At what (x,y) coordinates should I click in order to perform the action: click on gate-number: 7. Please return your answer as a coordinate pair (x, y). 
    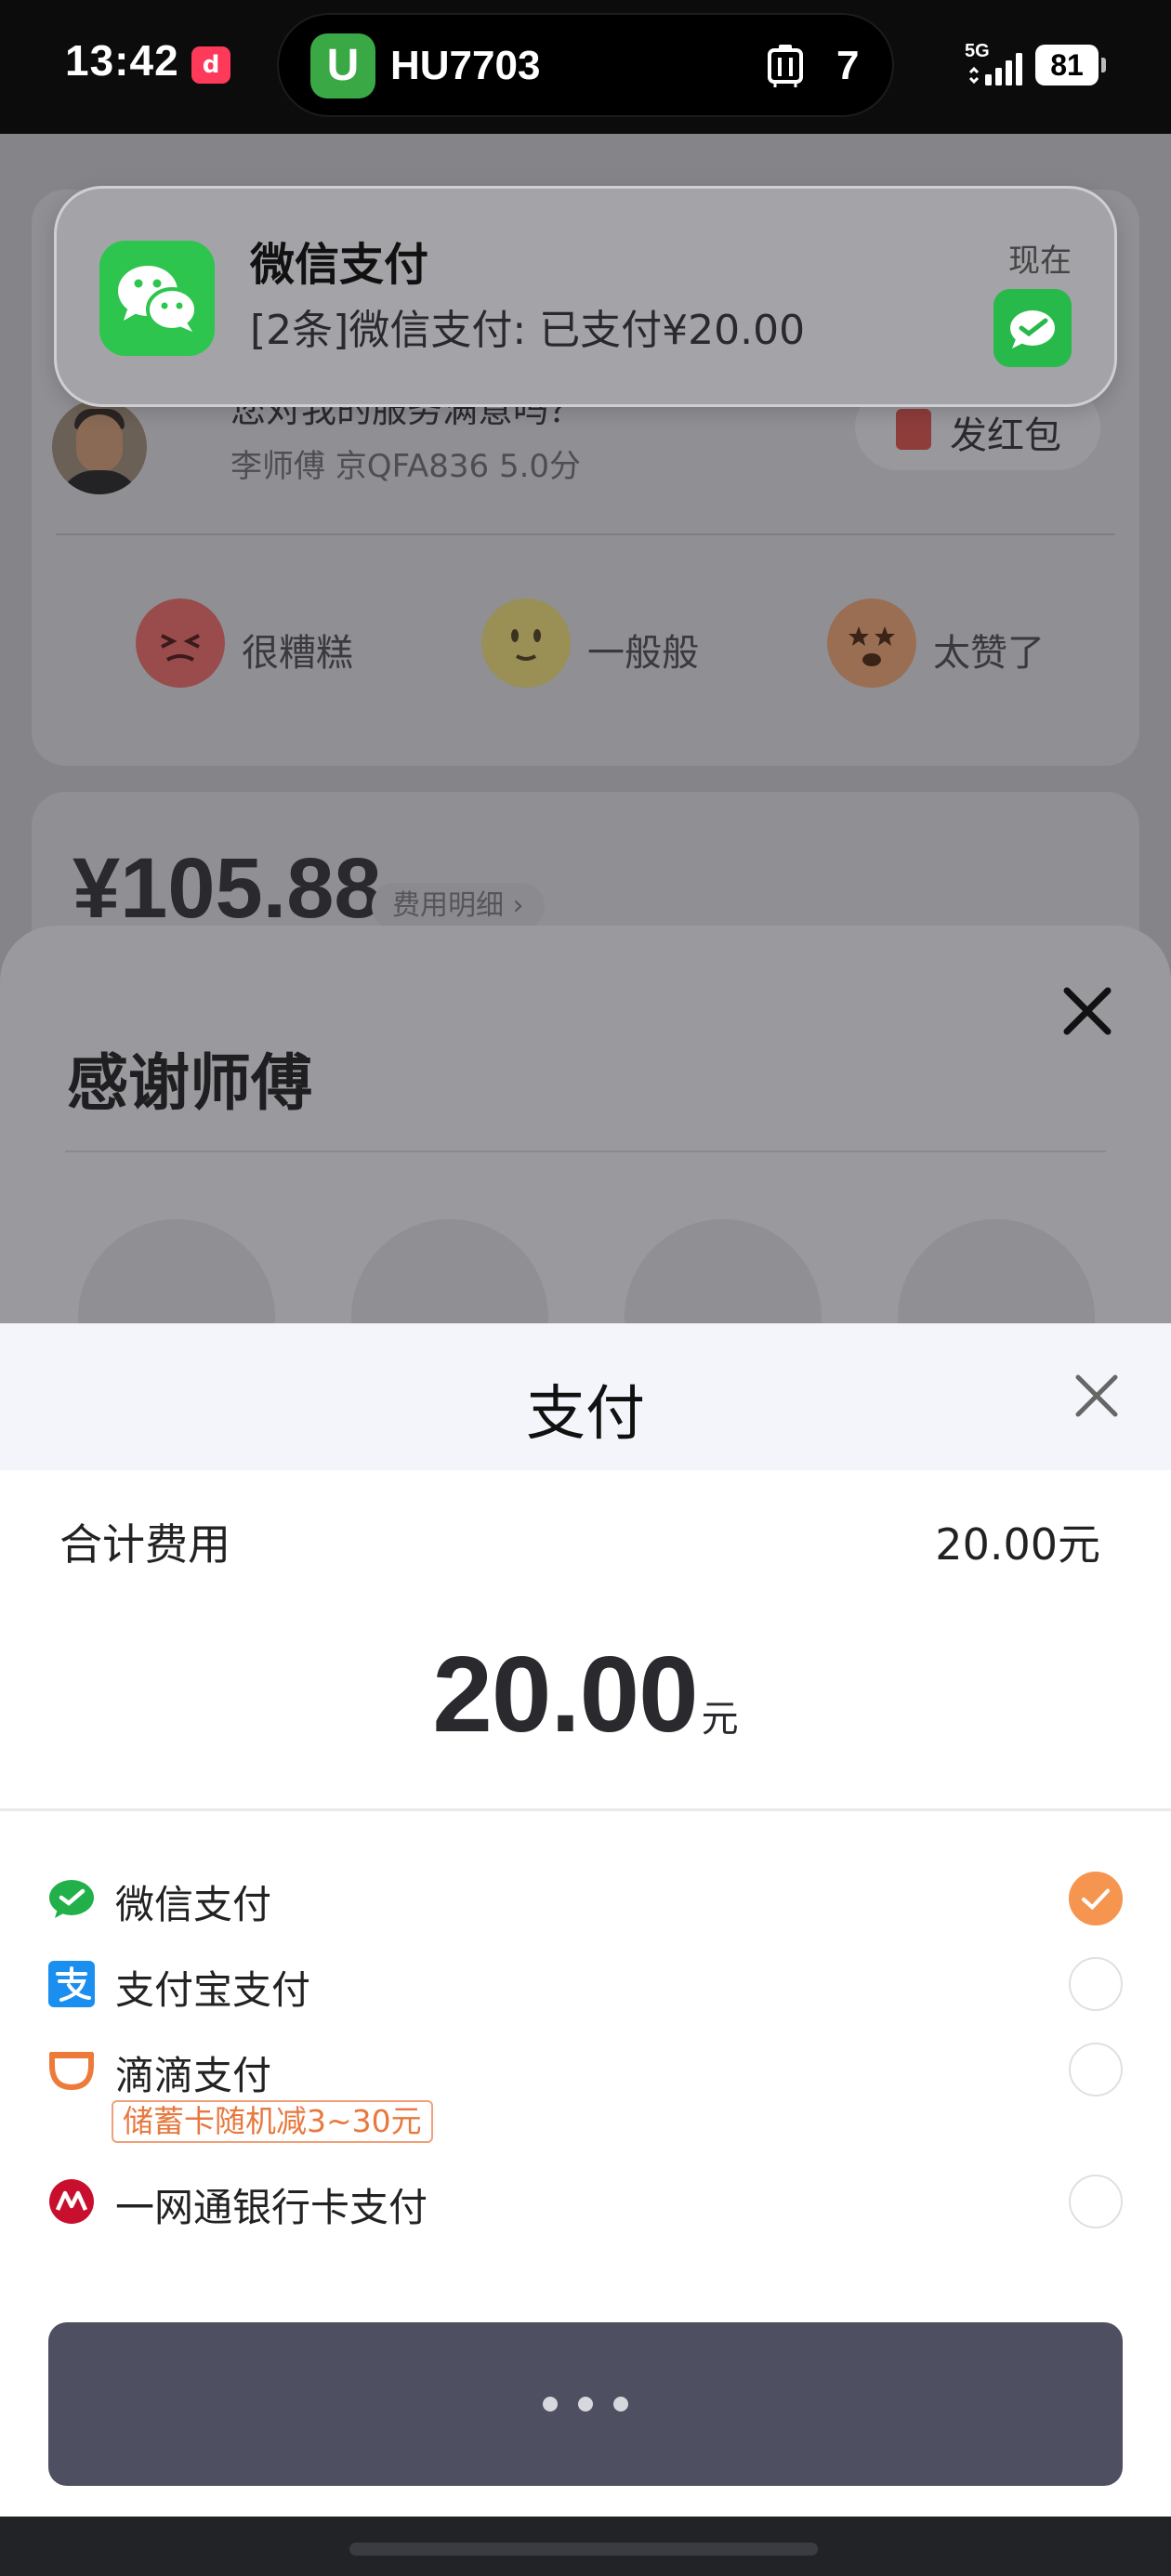
    Looking at the image, I should click on (848, 65).